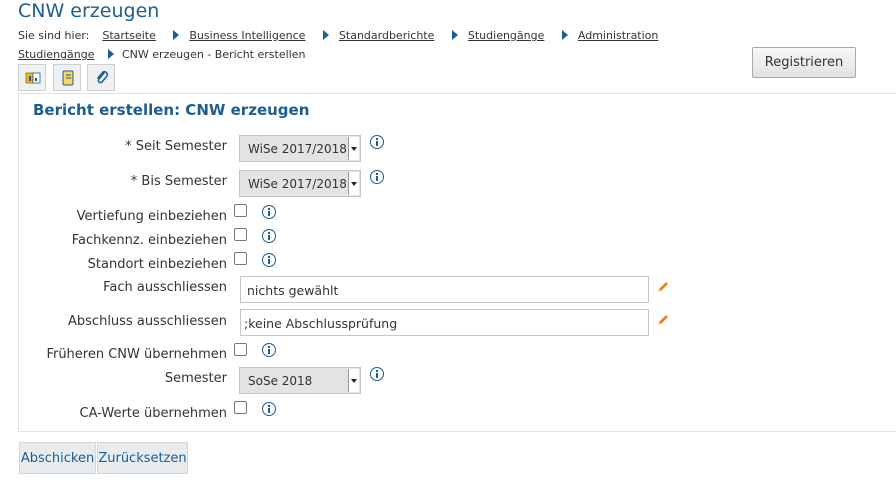 This screenshot has height=486, width=896. What do you see at coordinates (280, 381) in the screenshot?
I see `semester-value: SoSe 2018` at bounding box center [280, 381].